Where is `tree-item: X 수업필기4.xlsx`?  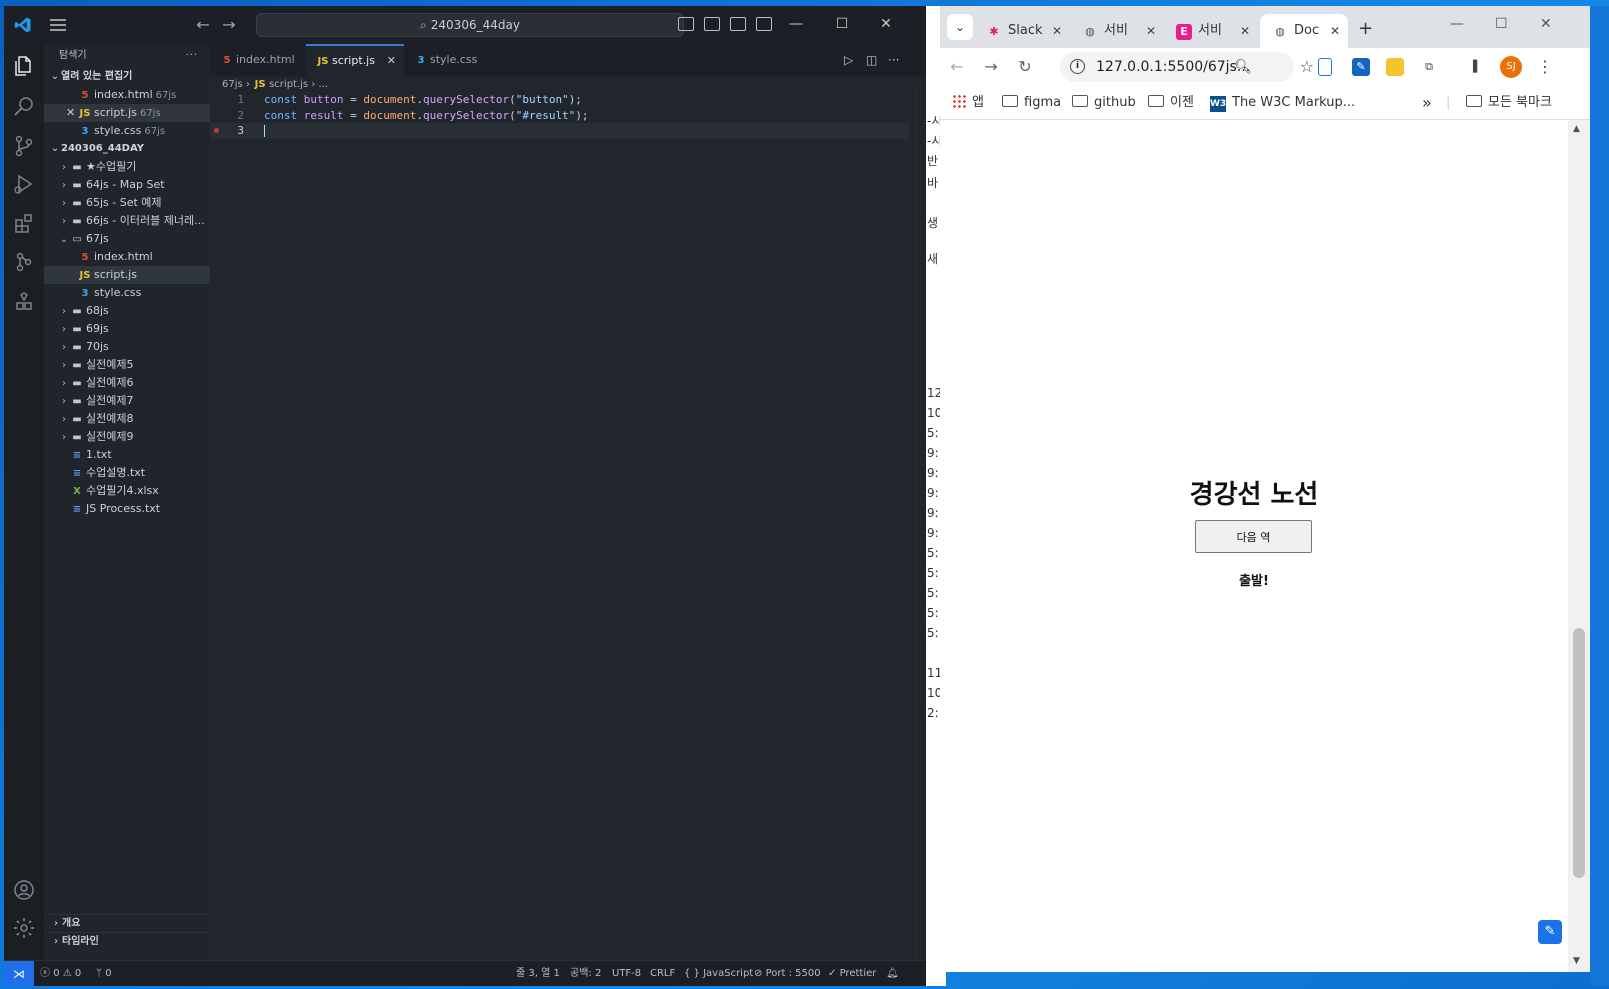
tree-item: X 수업필기4.xlsx is located at coordinates (127, 491).